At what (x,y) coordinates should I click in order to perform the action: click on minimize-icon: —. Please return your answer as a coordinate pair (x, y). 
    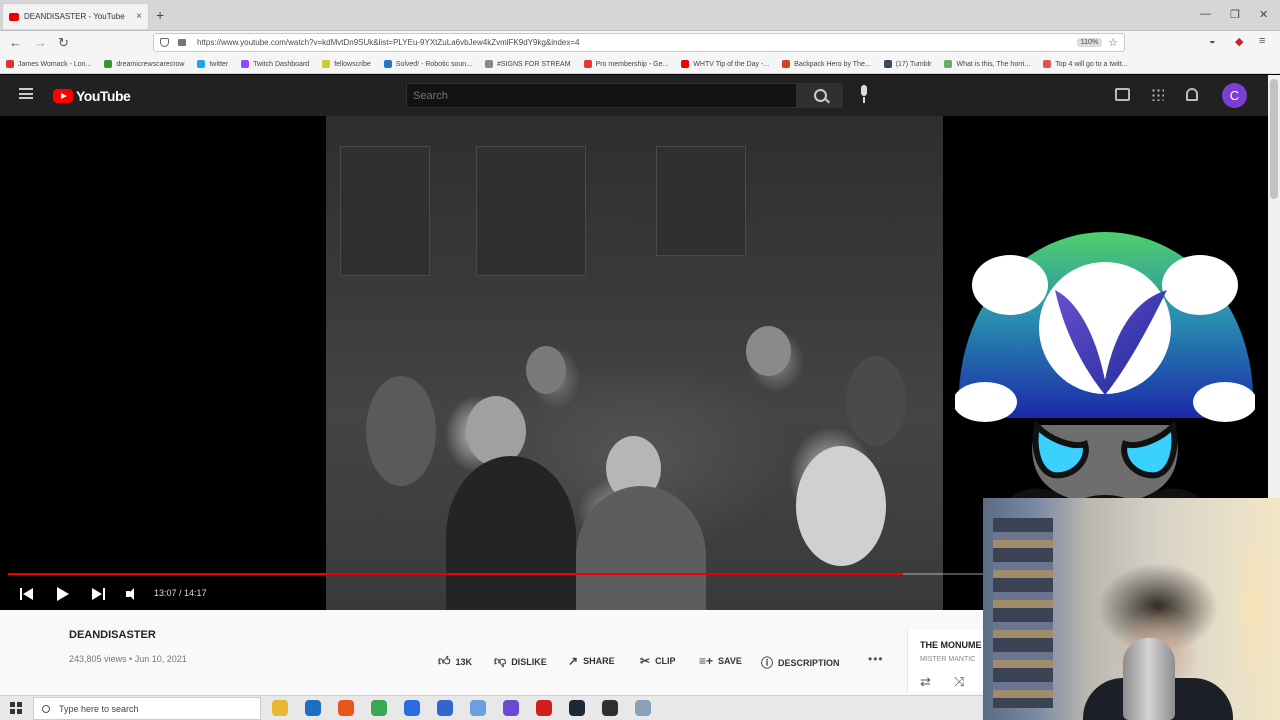
    Looking at the image, I should click on (1205, 14).